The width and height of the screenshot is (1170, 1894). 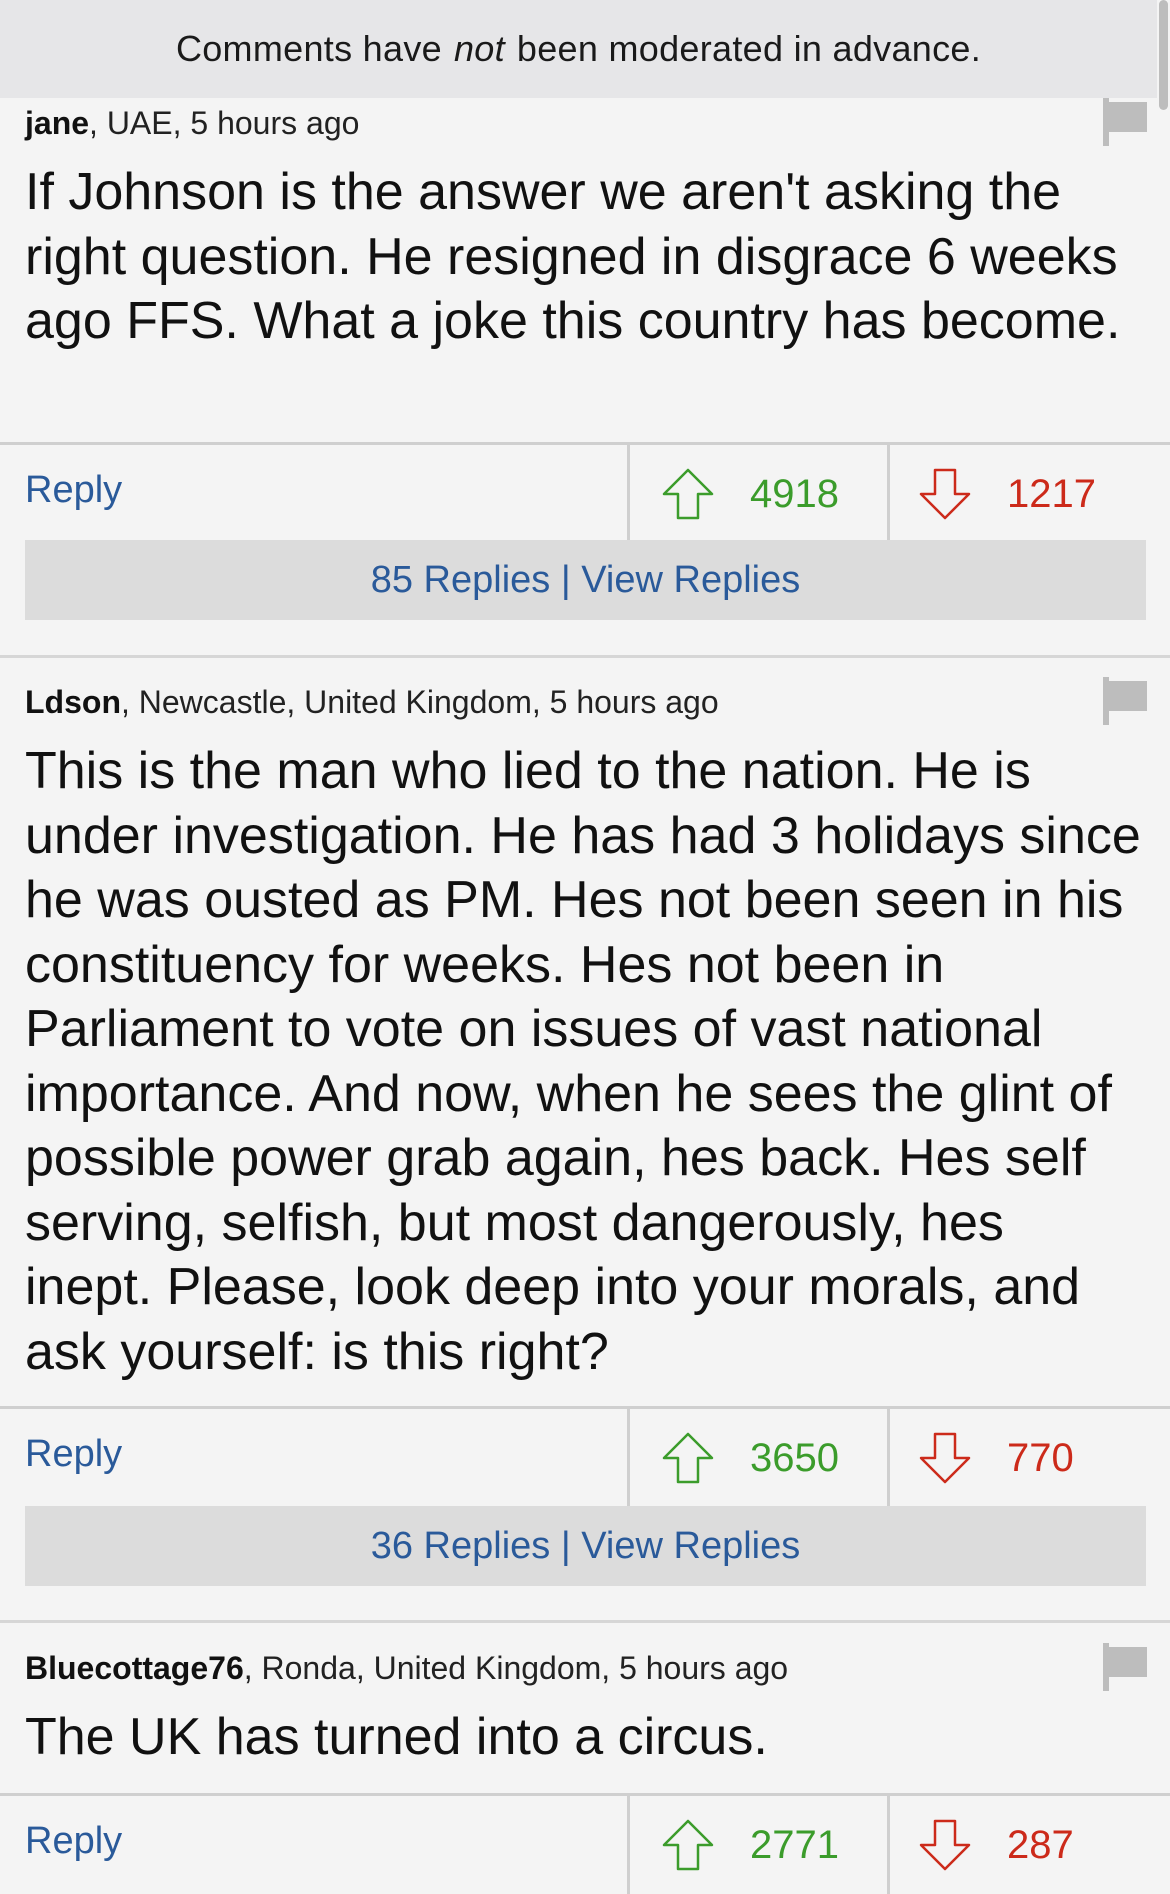 I want to click on downvote-button: 287, so click(x=995, y=1845).